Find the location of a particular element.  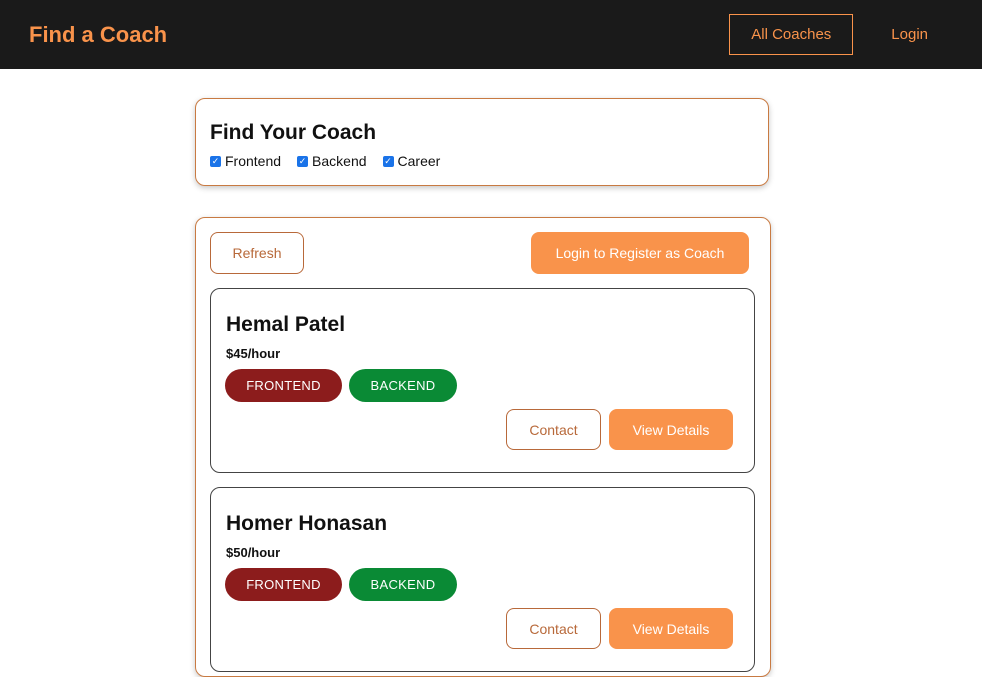

nav-login: Login is located at coordinates (909, 34).